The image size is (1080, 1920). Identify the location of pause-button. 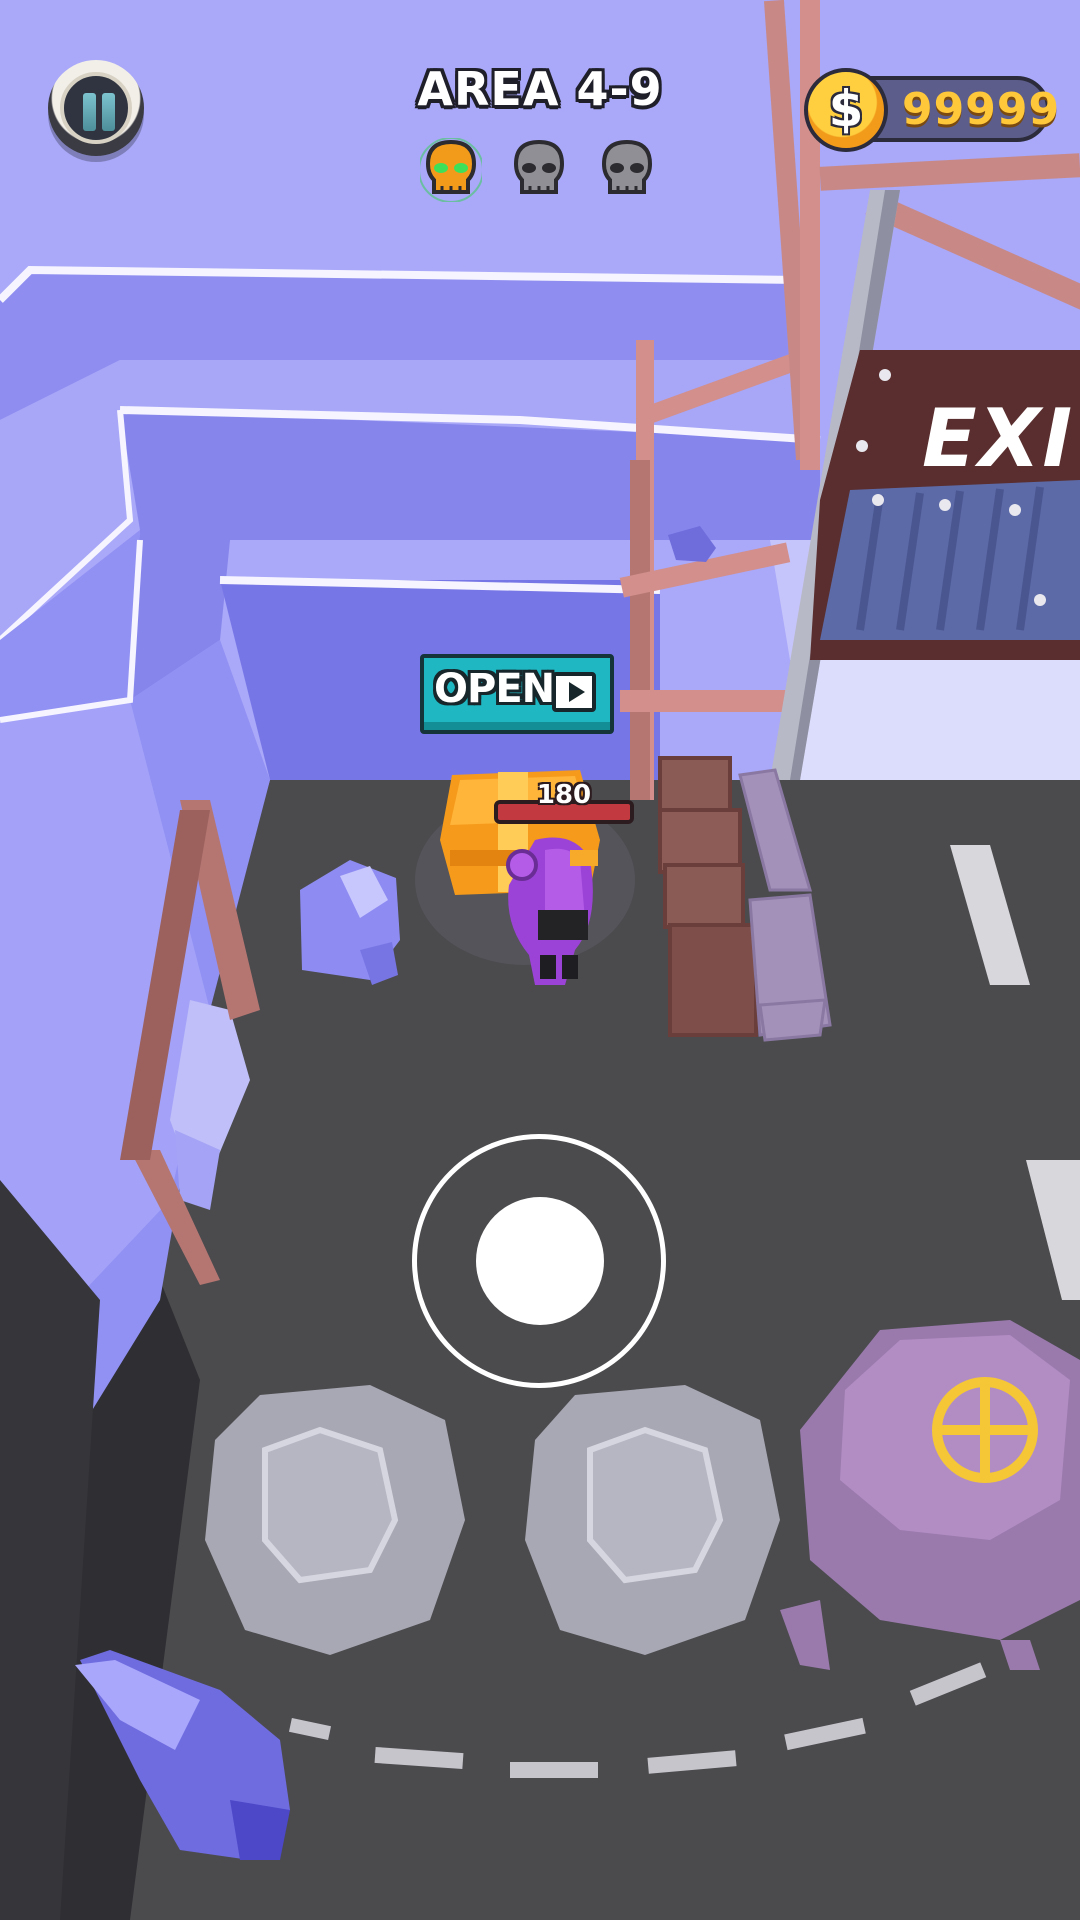
(96, 108).